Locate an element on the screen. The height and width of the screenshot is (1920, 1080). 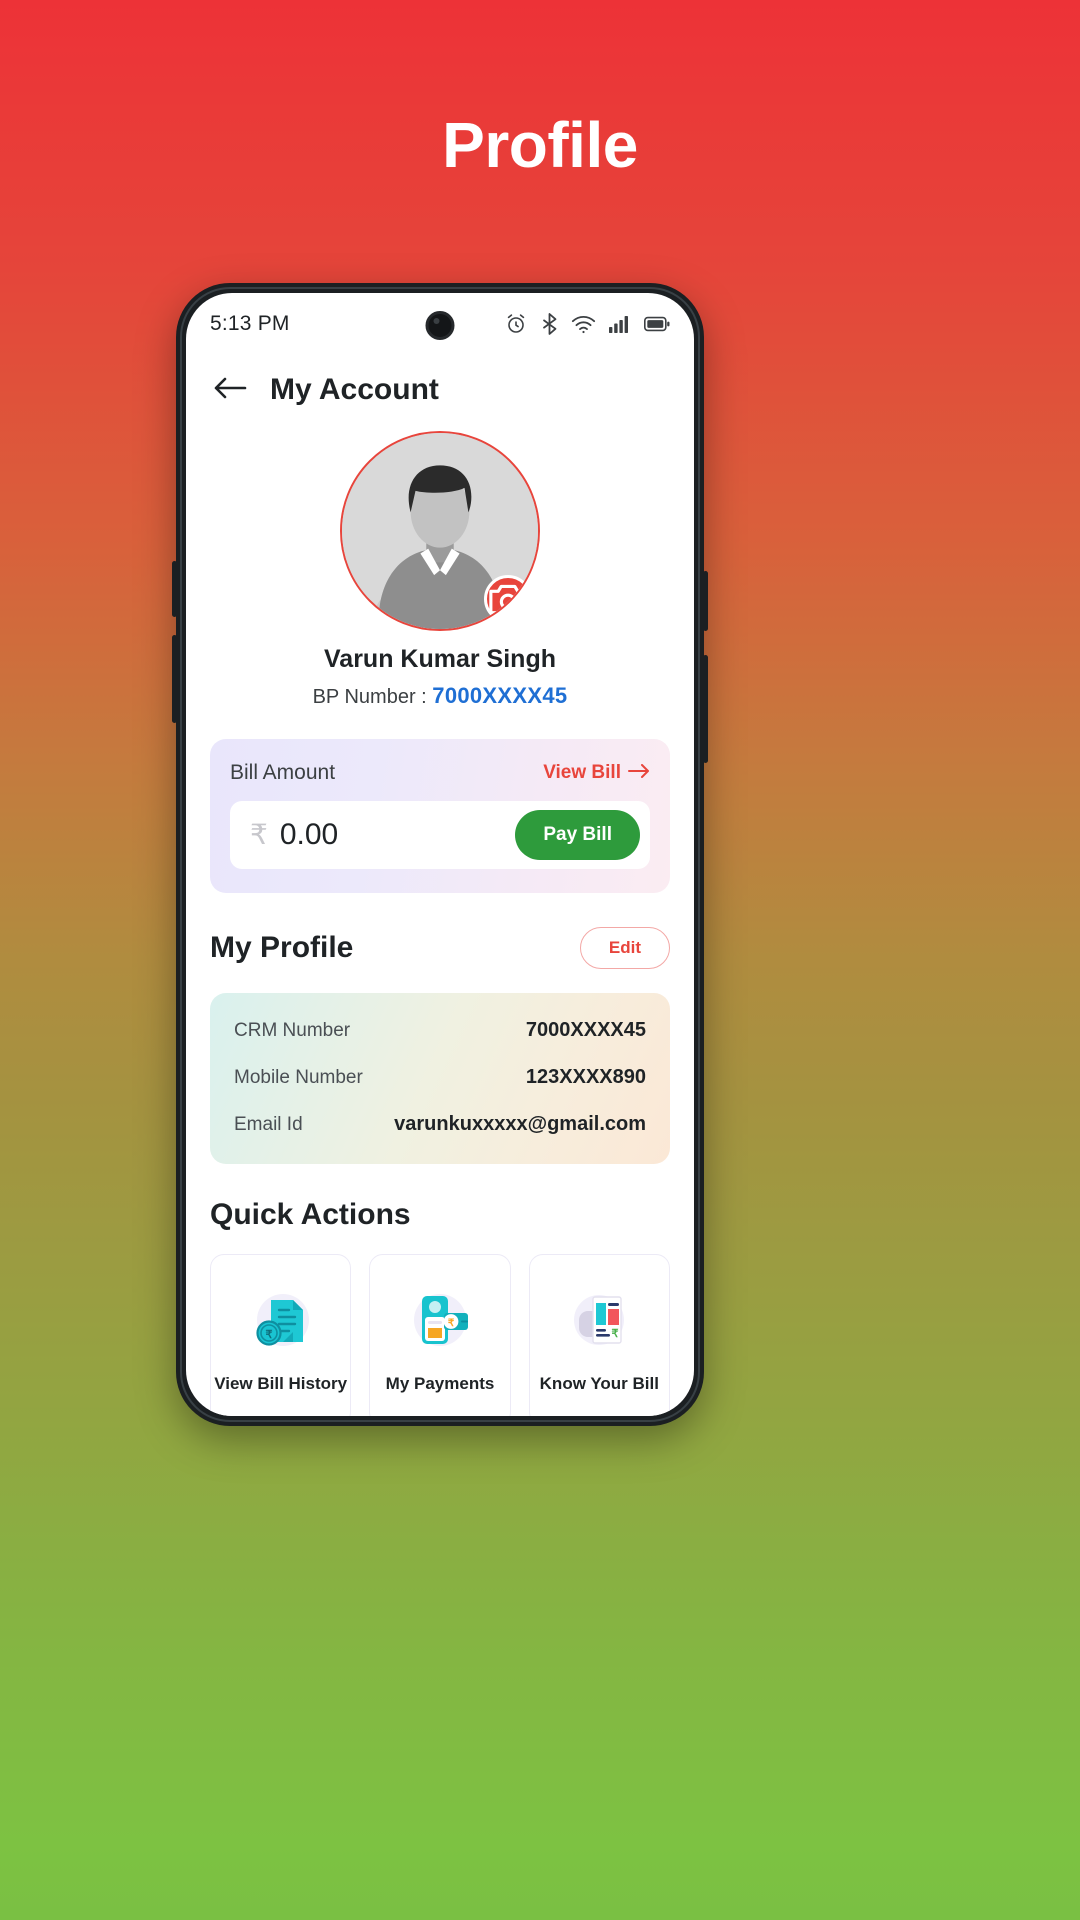
view-bill-label: View Bill is located at coordinates (582, 772).